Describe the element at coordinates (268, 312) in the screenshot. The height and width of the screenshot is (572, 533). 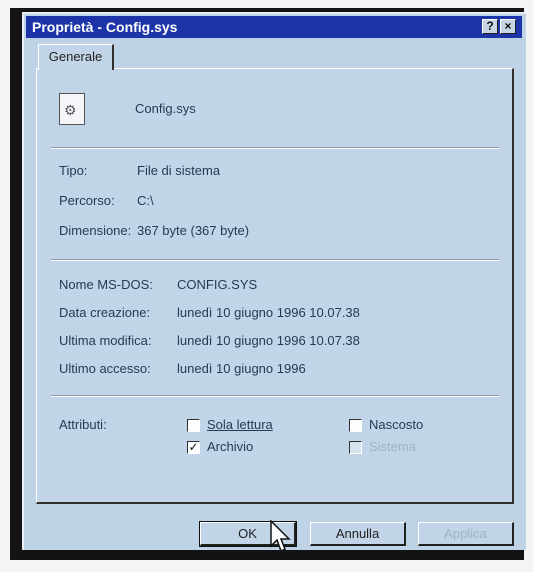
I see `created-value: lunedì 10 giugno 1996 10.07.38` at that location.